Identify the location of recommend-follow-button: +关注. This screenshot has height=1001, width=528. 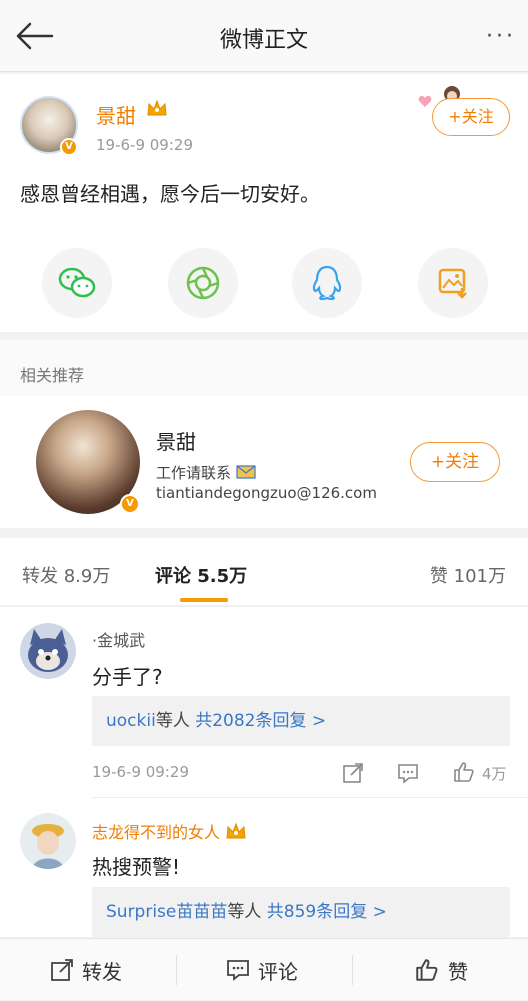
(455, 462).